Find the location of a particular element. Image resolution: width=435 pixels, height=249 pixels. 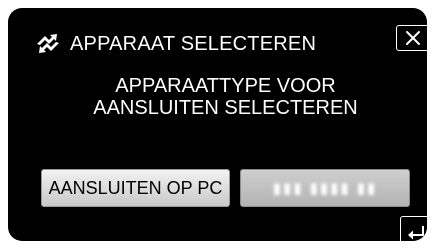

page-title: APPARAAT SELECTEREN is located at coordinates (193, 44).